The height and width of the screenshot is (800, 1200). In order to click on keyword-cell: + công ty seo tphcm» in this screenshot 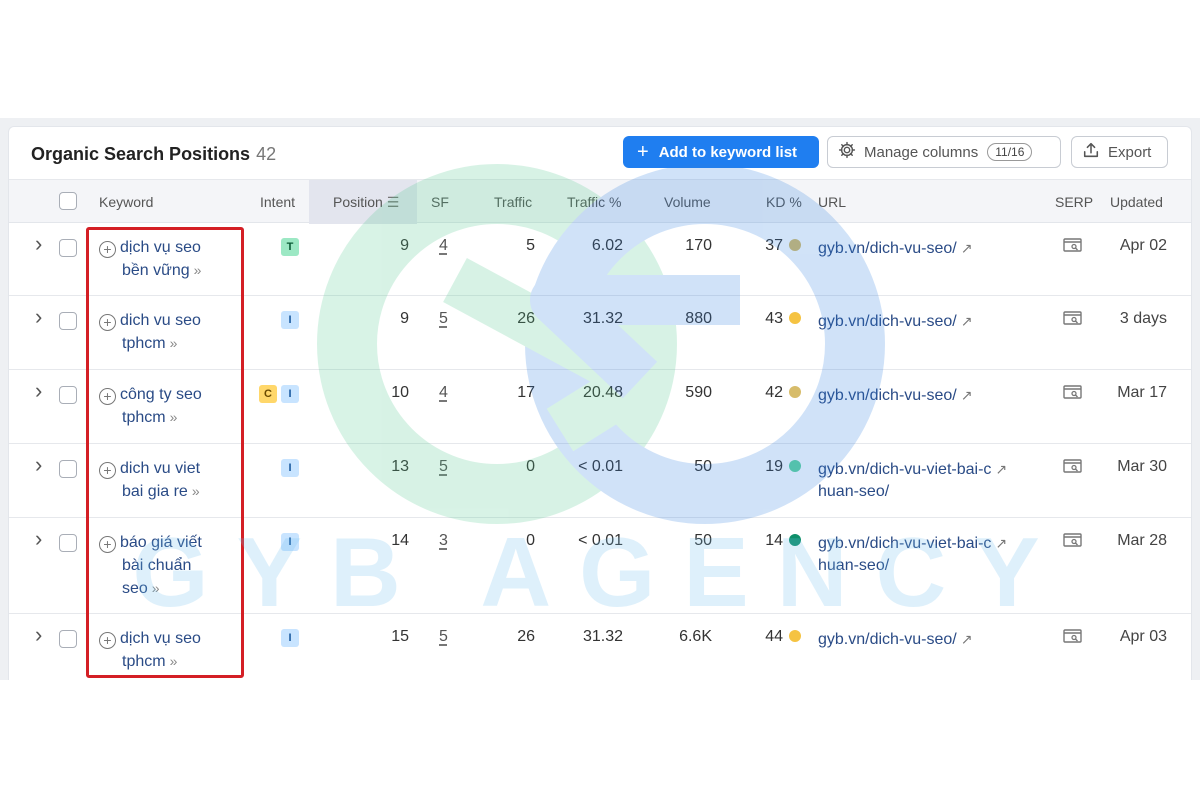, I will do `click(169, 406)`.